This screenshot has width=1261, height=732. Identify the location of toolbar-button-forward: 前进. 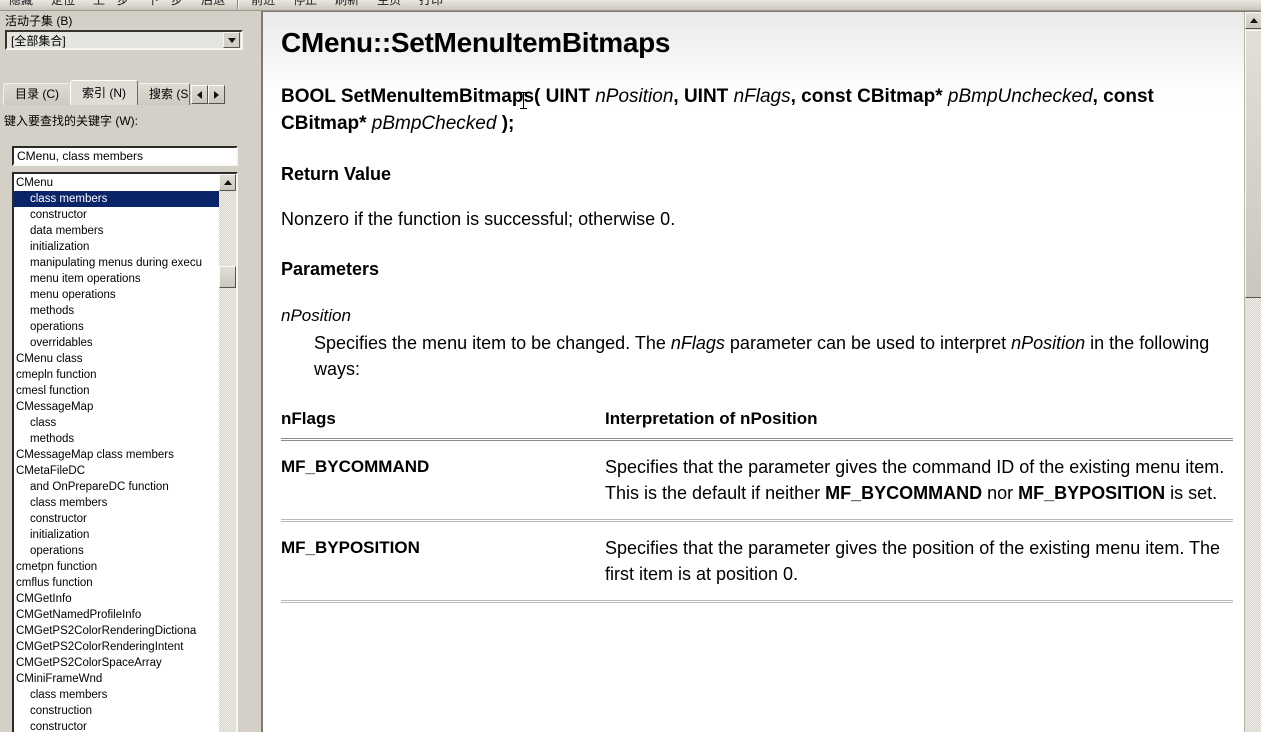
(263, 5).